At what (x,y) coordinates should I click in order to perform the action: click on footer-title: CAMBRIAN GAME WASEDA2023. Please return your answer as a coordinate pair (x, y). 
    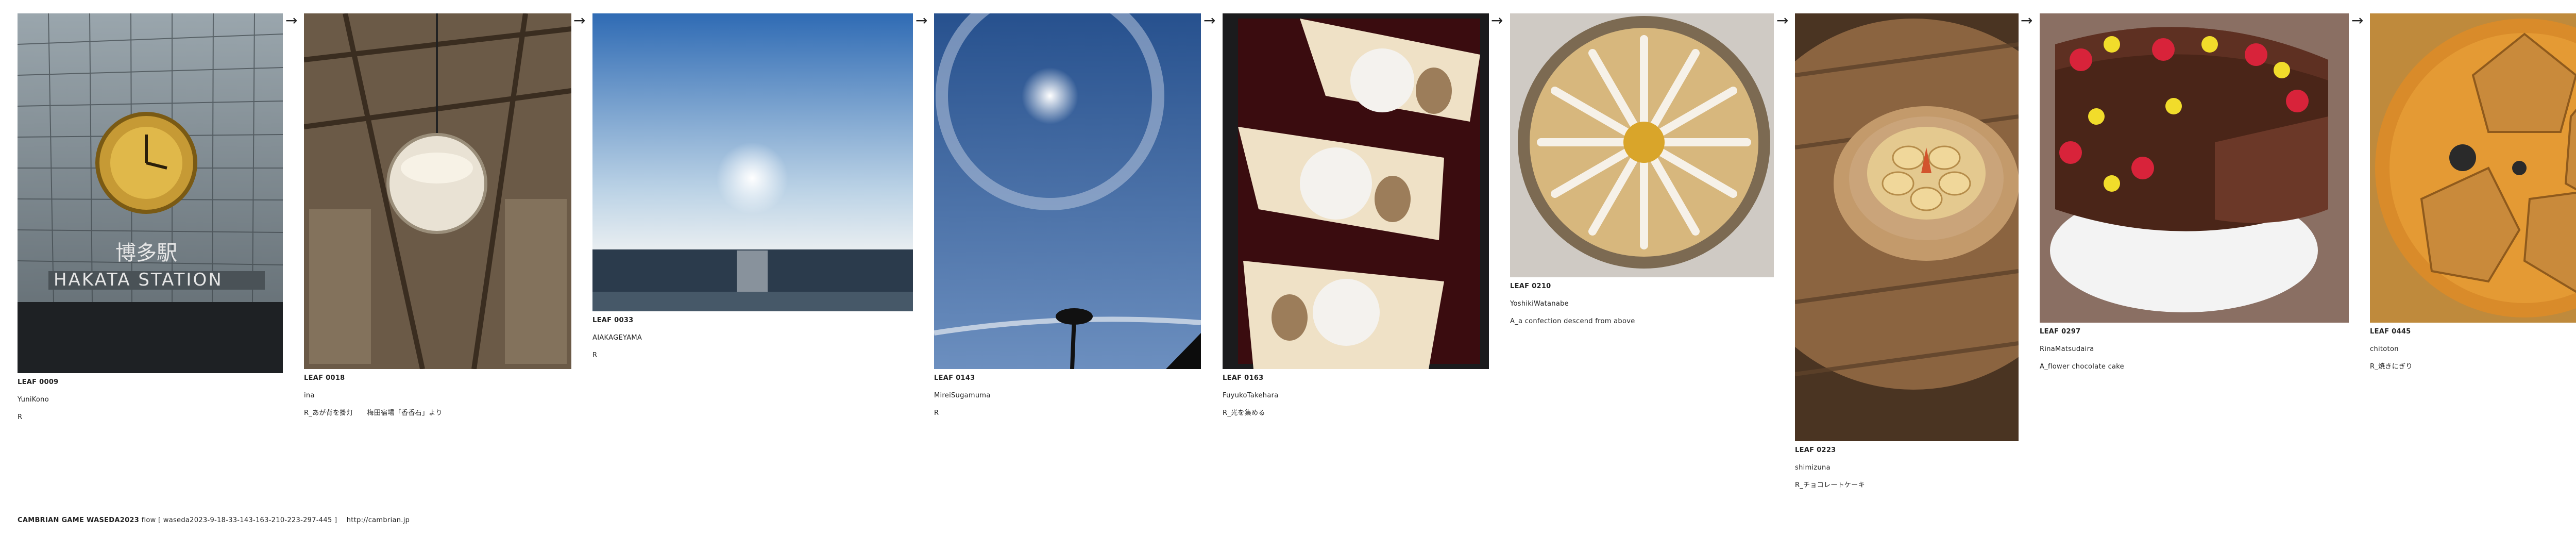
    Looking at the image, I should click on (79, 520).